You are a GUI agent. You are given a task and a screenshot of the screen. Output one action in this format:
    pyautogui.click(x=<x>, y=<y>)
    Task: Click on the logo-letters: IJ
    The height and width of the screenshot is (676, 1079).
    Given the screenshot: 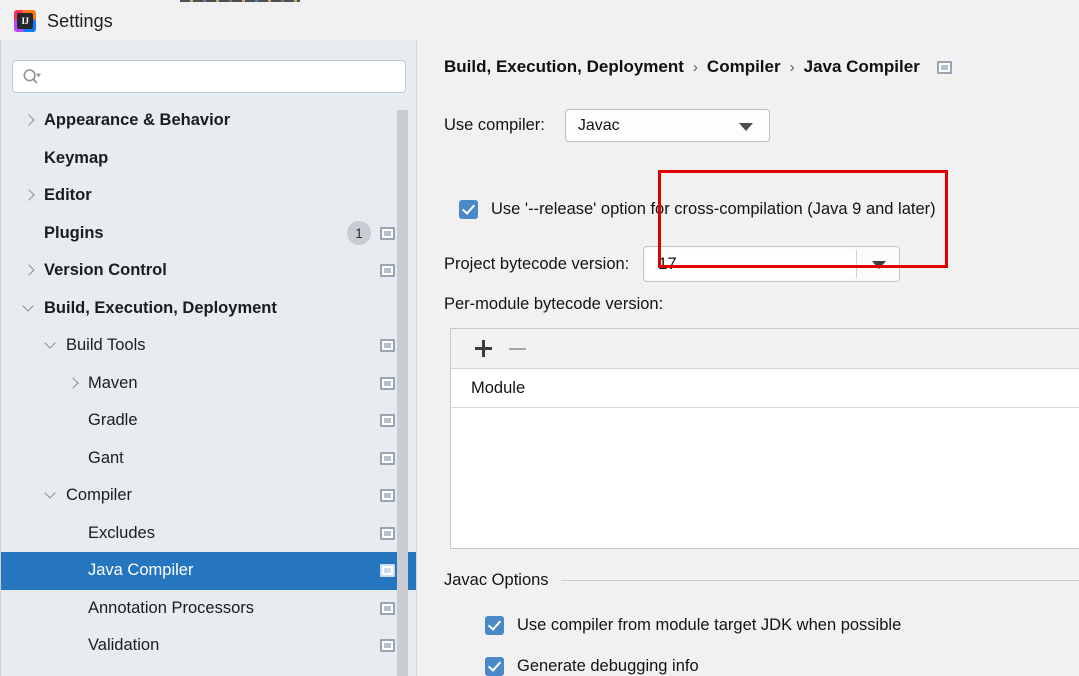 What is the action you would take?
    pyautogui.click(x=25, y=21)
    